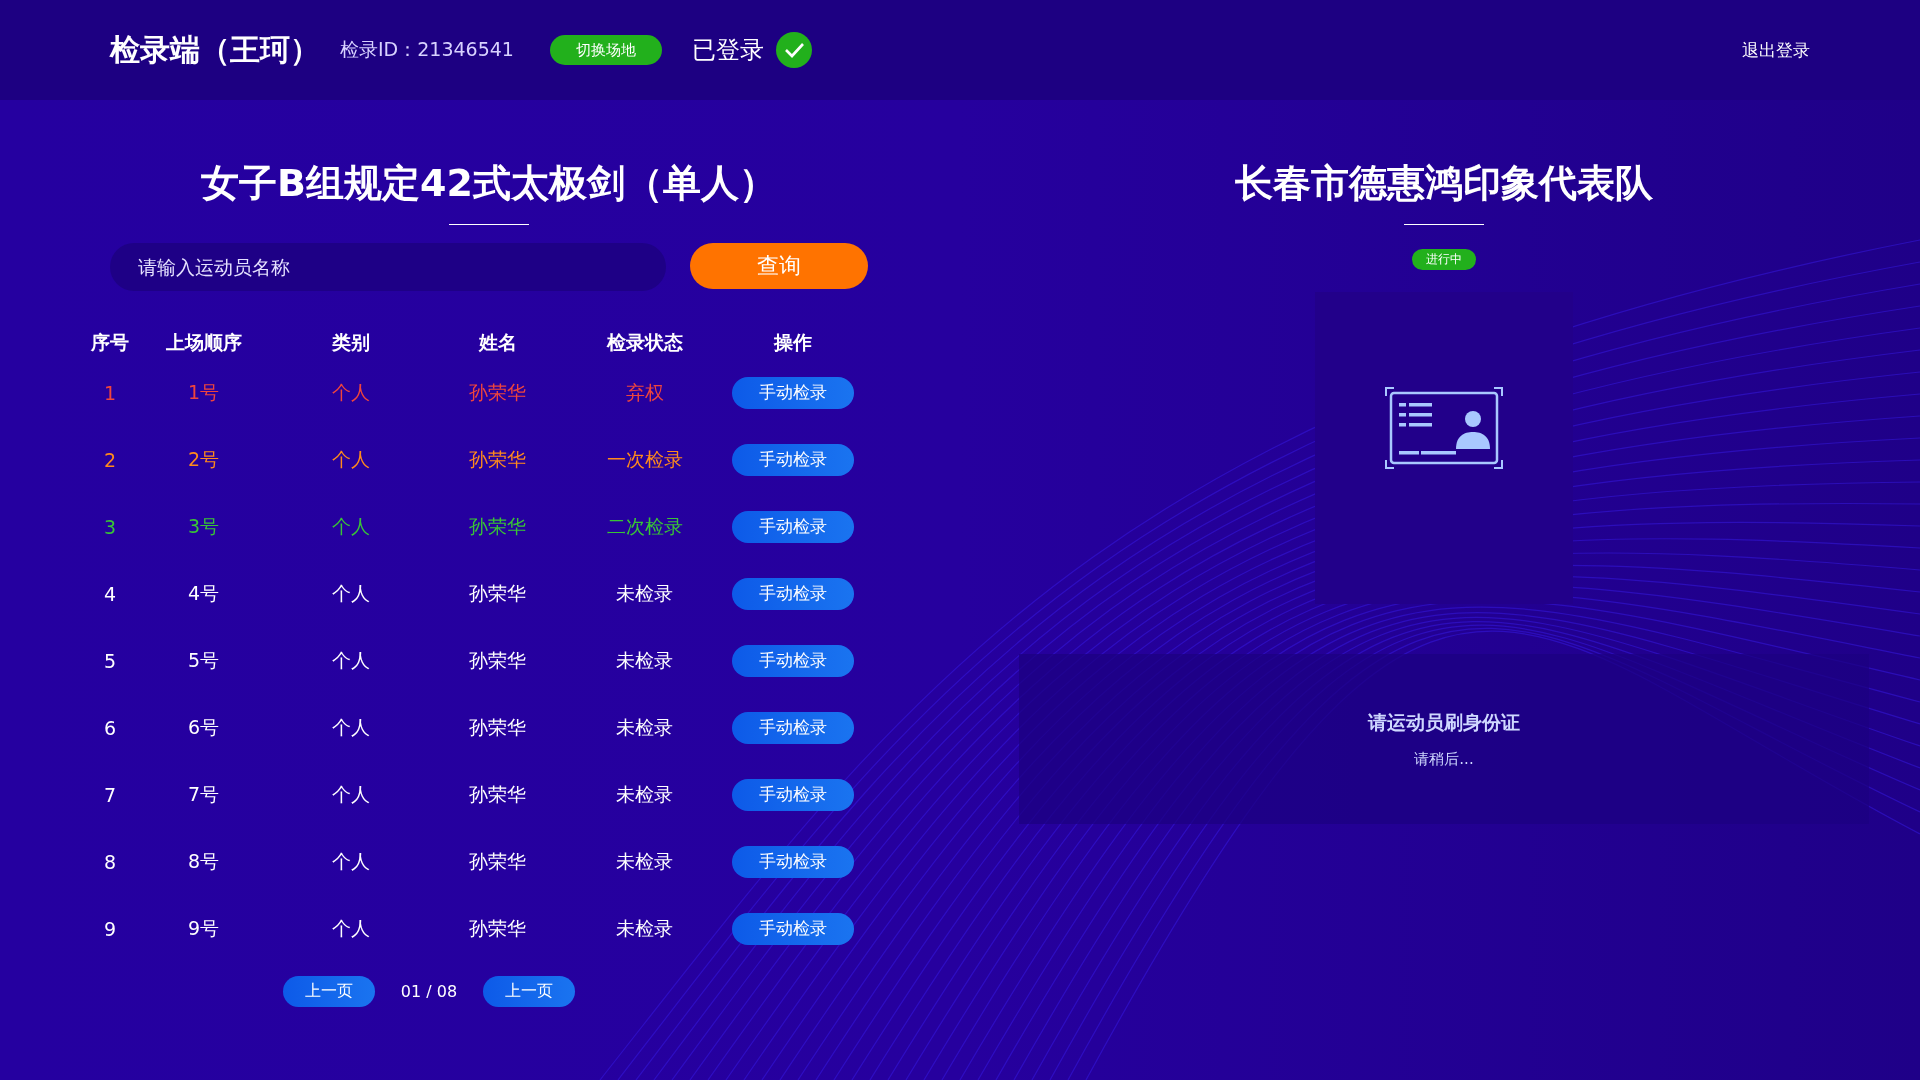 Image resolution: width=1920 pixels, height=1080 pixels. I want to click on team-title: 长春市德惠鸿印象代表队, so click(1444, 182).